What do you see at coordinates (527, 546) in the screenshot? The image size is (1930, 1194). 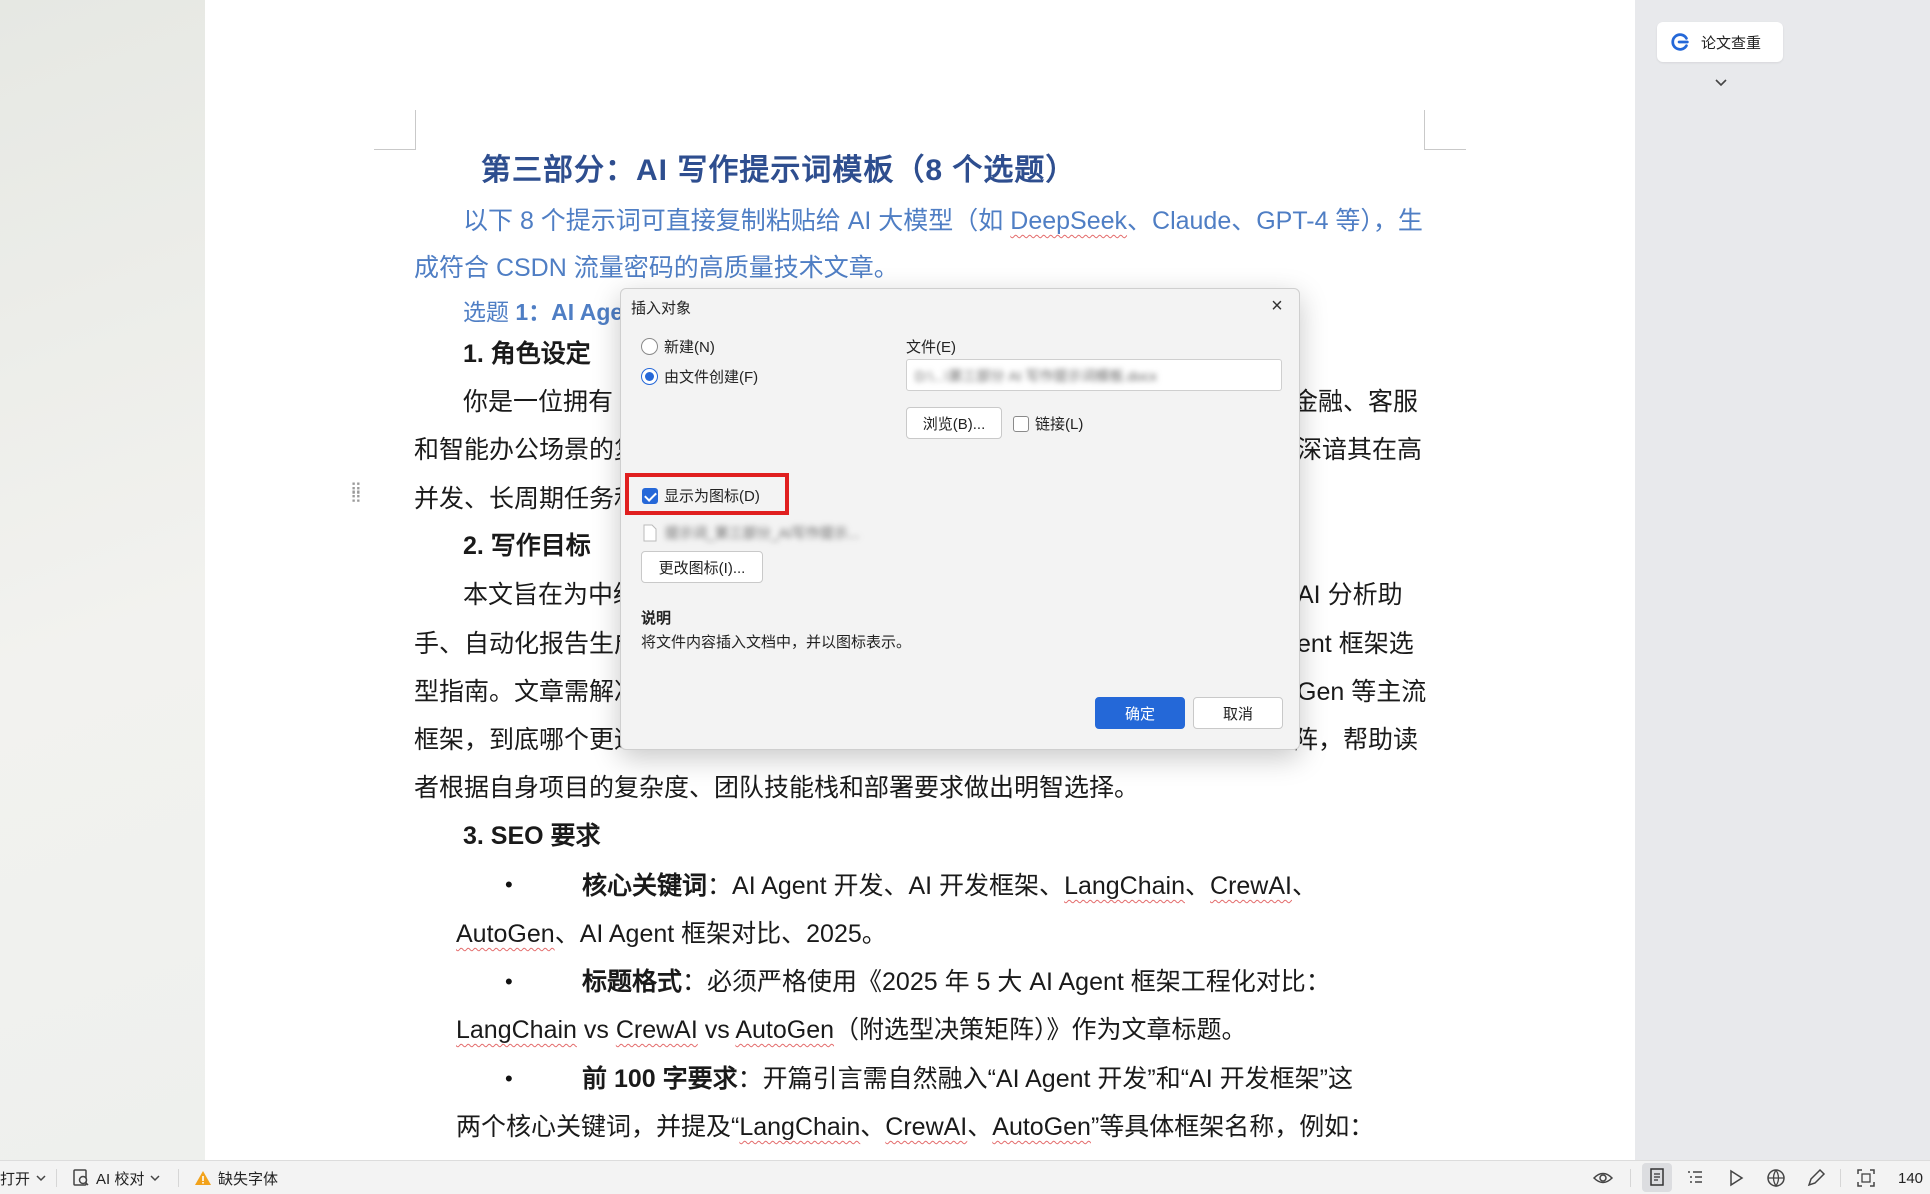 I see `section-2-title: 2. 写作目标` at bounding box center [527, 546].